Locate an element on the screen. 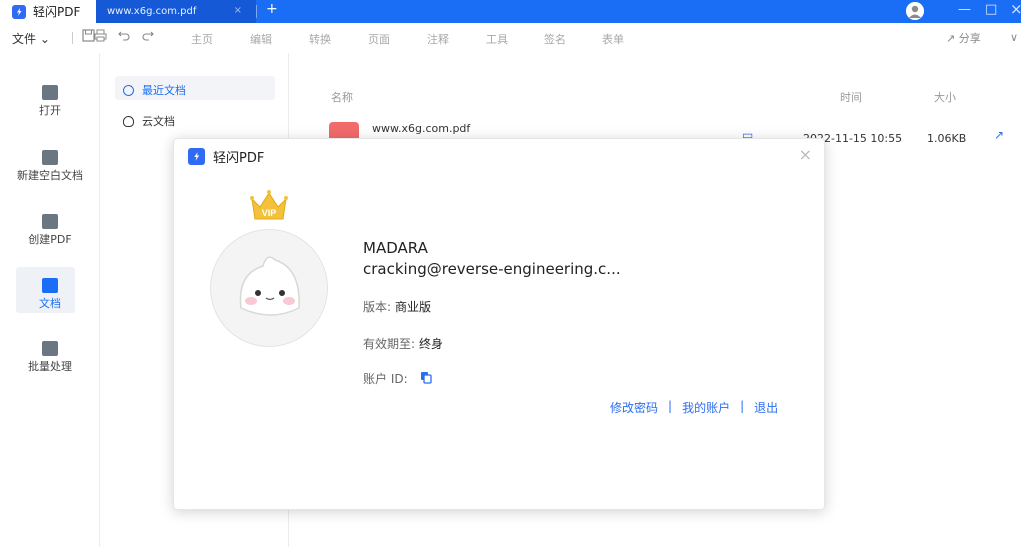 The width and height of the screenshot is (1021, 547). tab-document-label: www.x6g.com.pdf is located at coordinates (152, 11).